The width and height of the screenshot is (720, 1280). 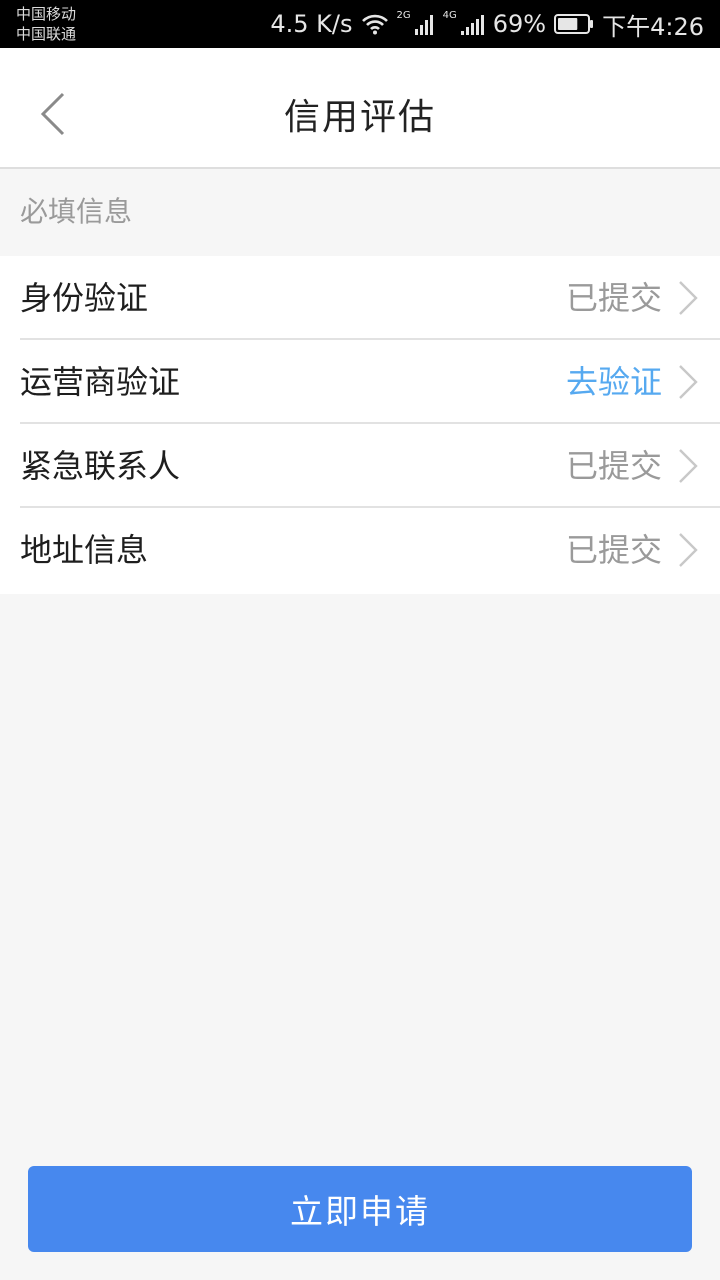 I want to click on battery-percent: 69%, so click(x=519, y=24).